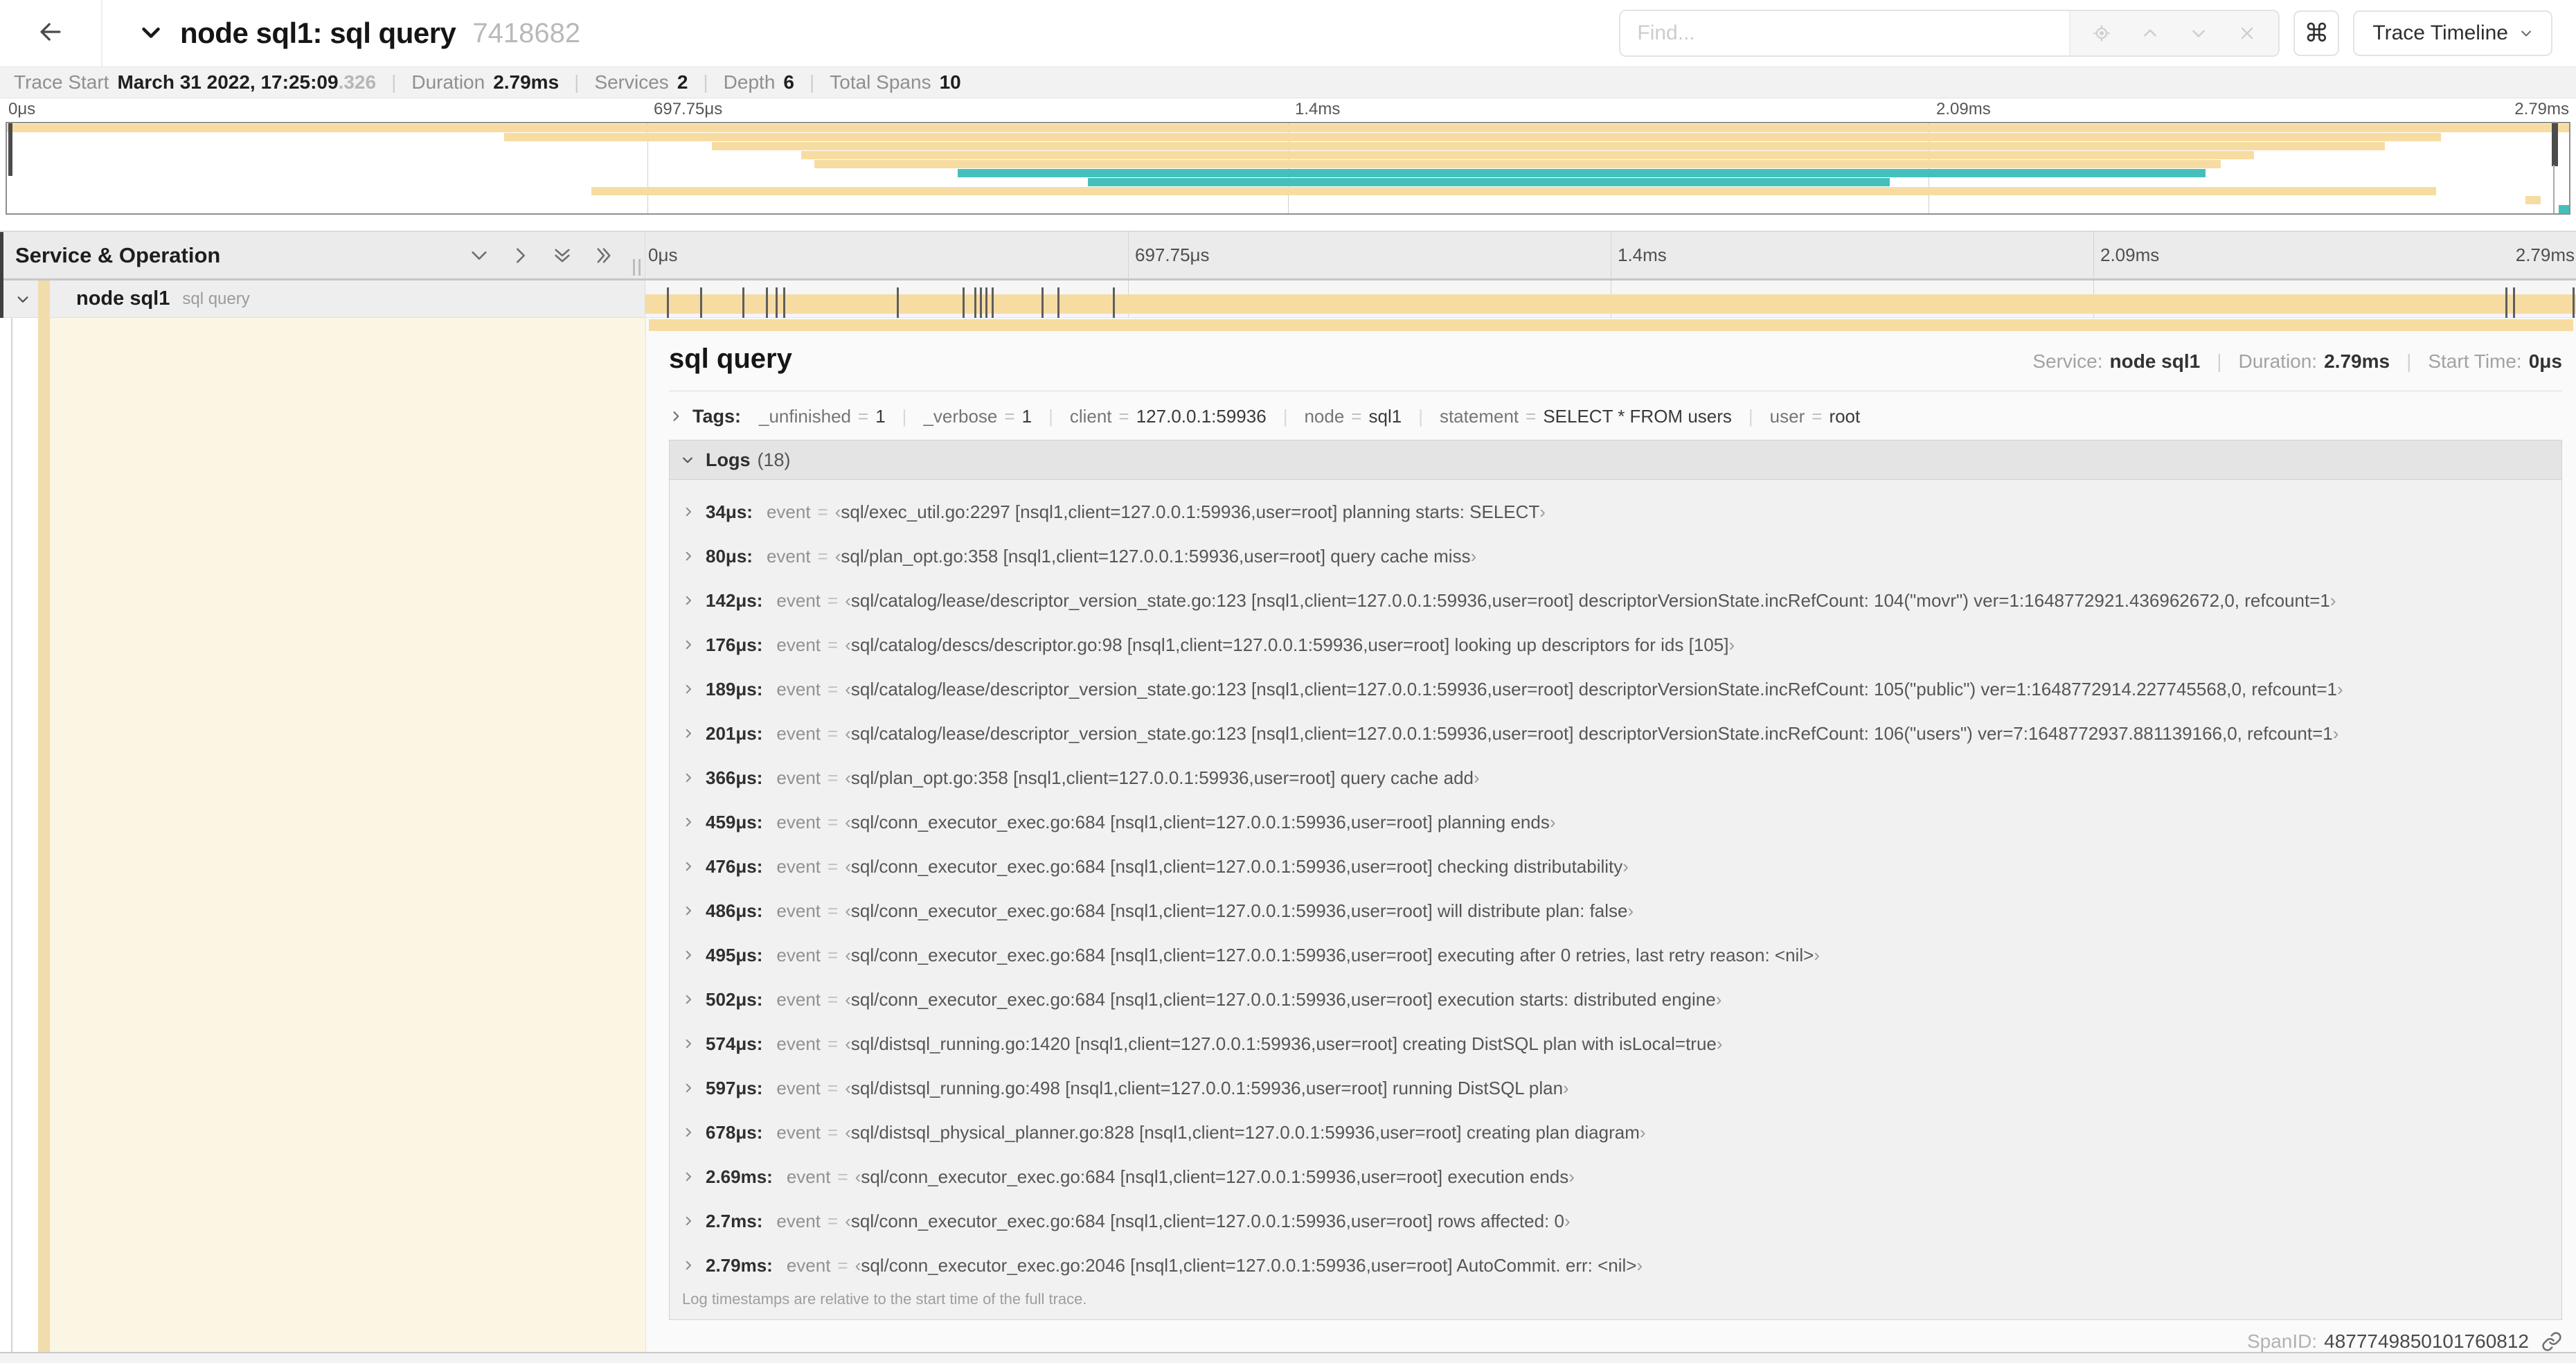 The width and height of the screenshot is (2576, 1363). What do you see at coordinates (10, 150) in the screenshot?
I see `minimap-left-scrubber` at bounding box center [10, 150].